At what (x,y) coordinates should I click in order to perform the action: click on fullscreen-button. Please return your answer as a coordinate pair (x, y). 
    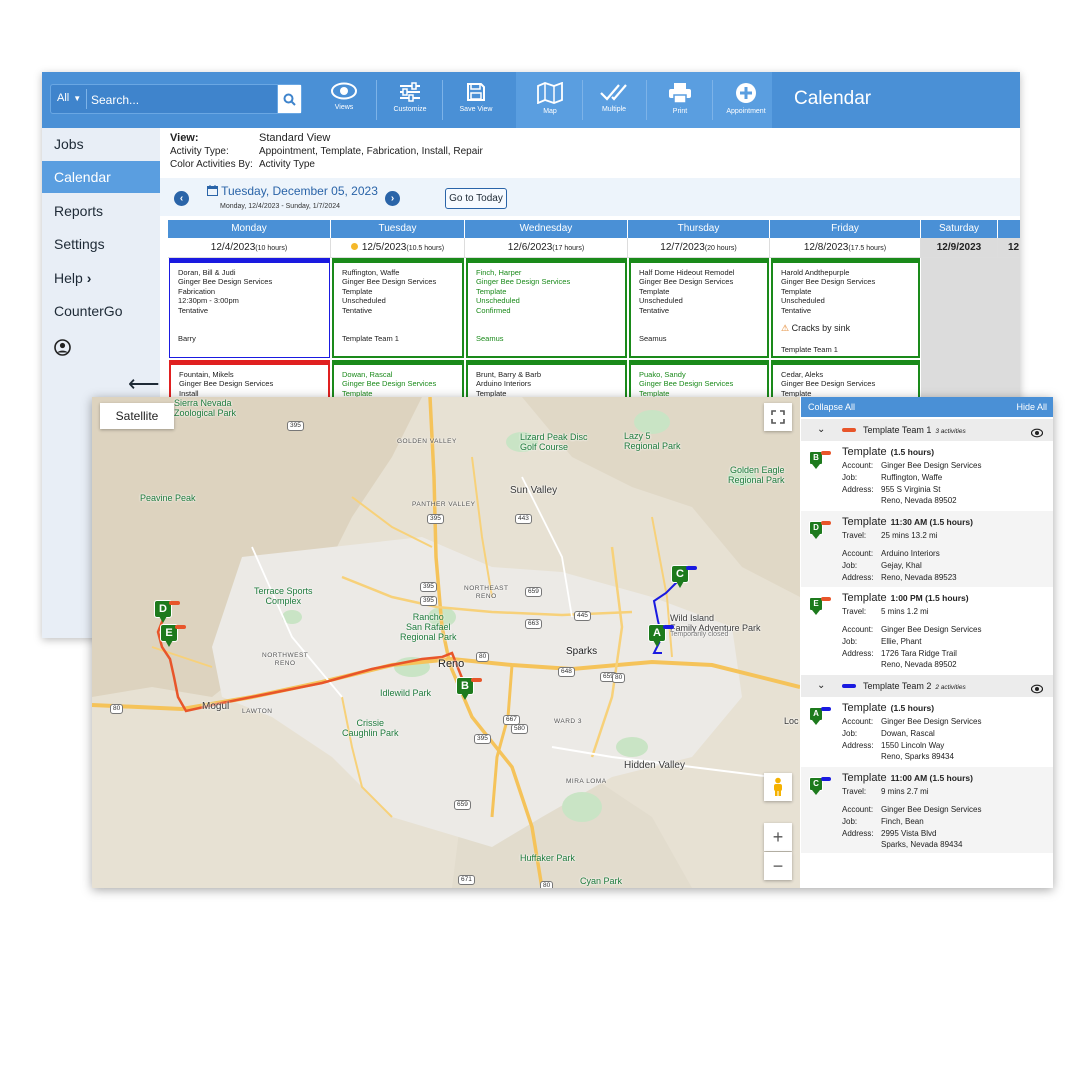
    Looking at the image, I should click on (778, 417).